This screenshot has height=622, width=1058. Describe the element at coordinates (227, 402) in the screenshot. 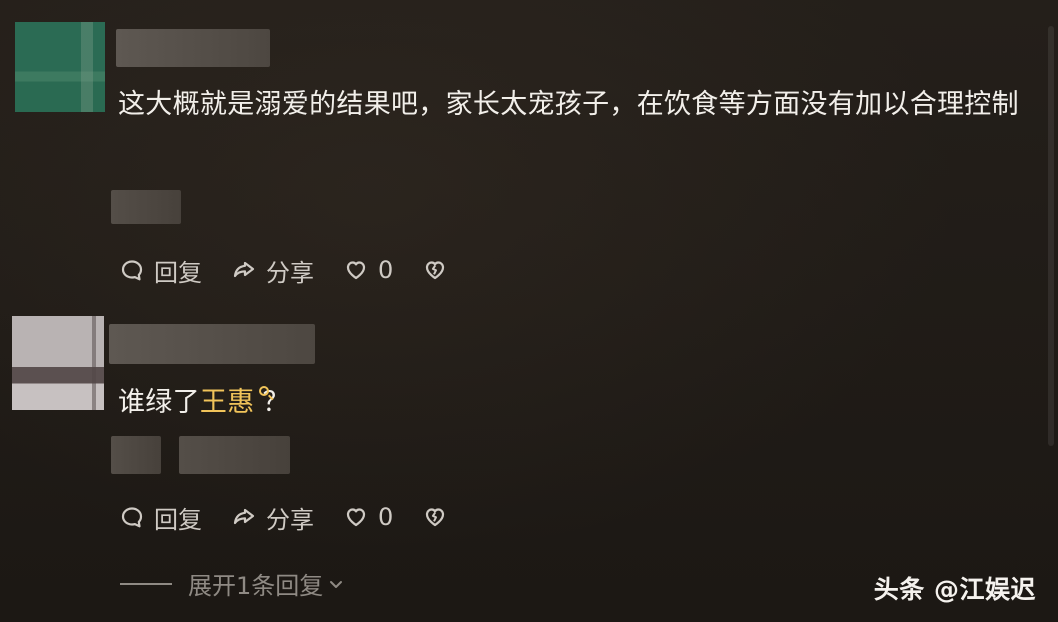

I see `mention-name: 王惠` at that location.